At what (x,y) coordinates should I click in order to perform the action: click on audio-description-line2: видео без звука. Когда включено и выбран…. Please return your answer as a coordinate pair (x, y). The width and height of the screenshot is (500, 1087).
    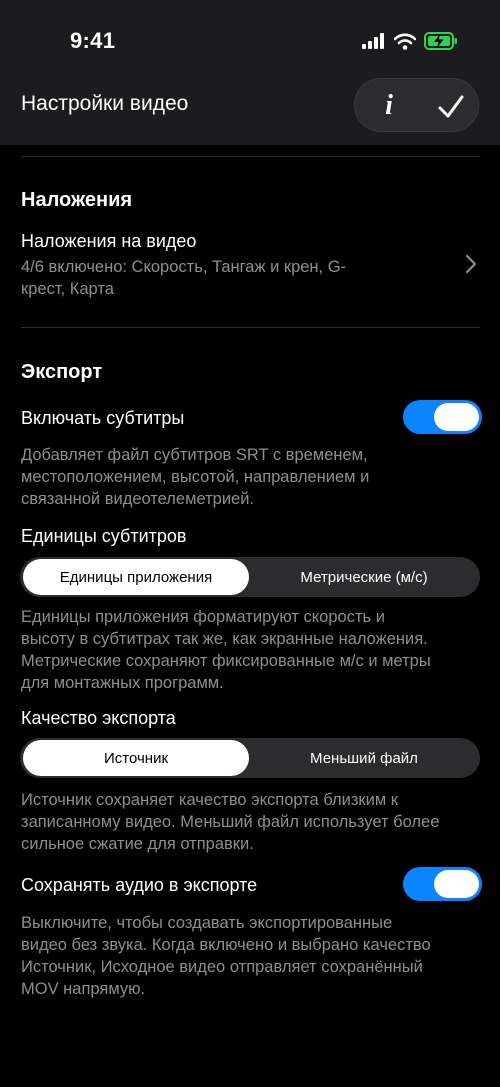
    Looking at the image, I should click on (226, 945).